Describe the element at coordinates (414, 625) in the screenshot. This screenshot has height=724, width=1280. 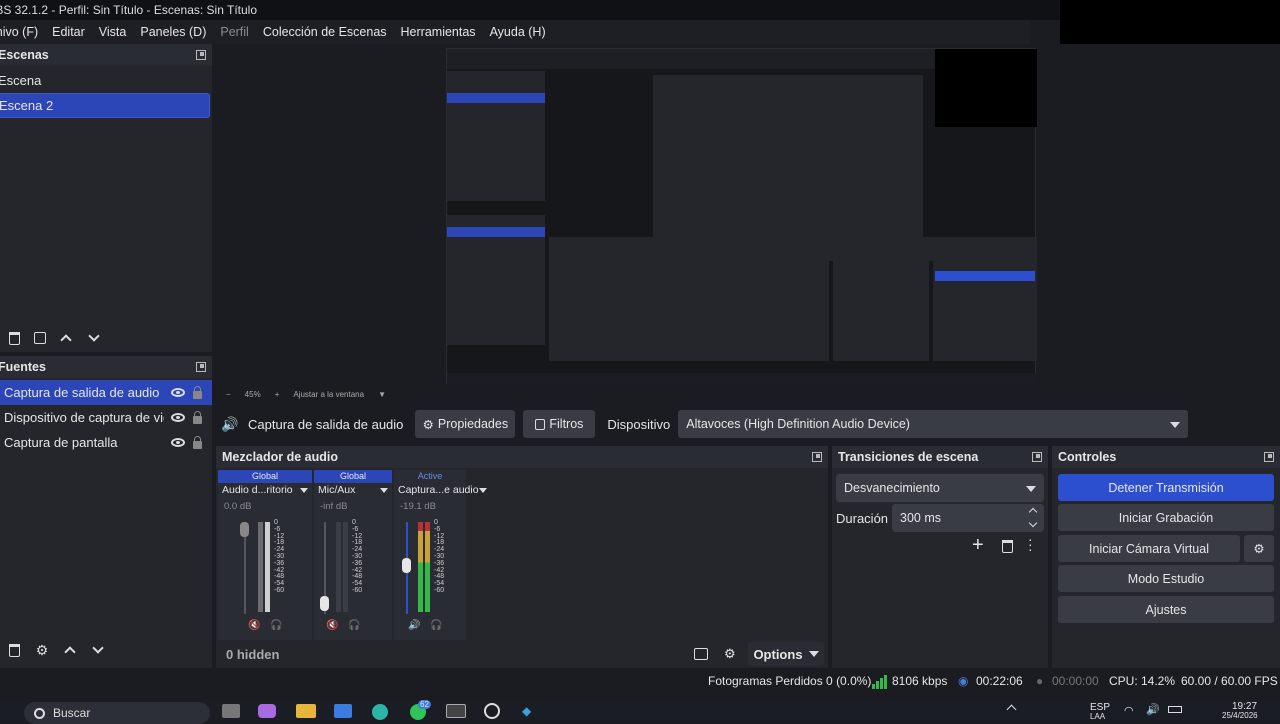
I see `speaker-icon: 🔊` at that location.